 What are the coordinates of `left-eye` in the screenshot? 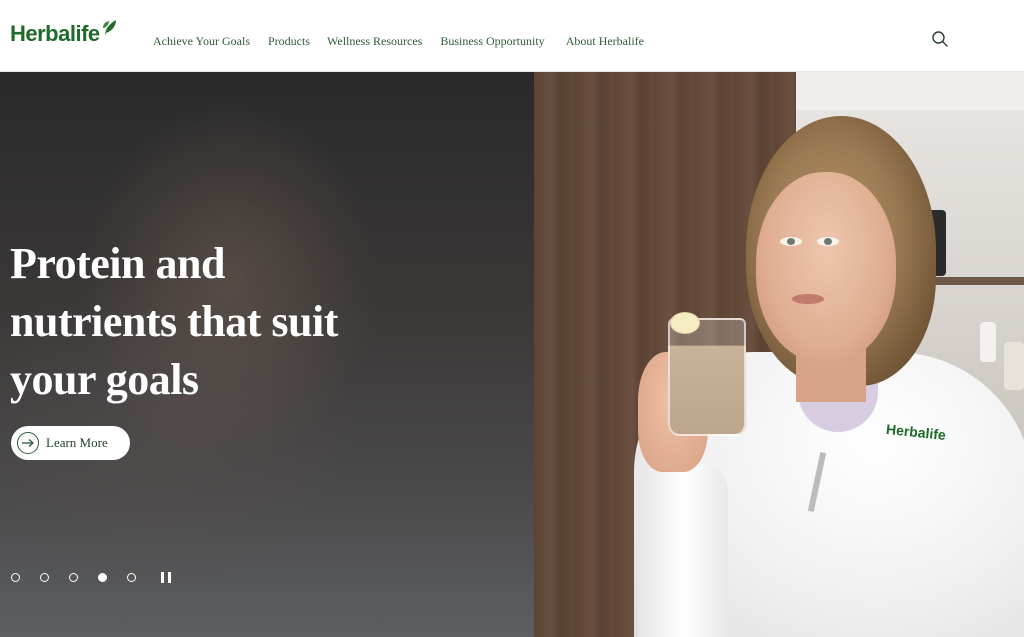 It's located at (791, 241).